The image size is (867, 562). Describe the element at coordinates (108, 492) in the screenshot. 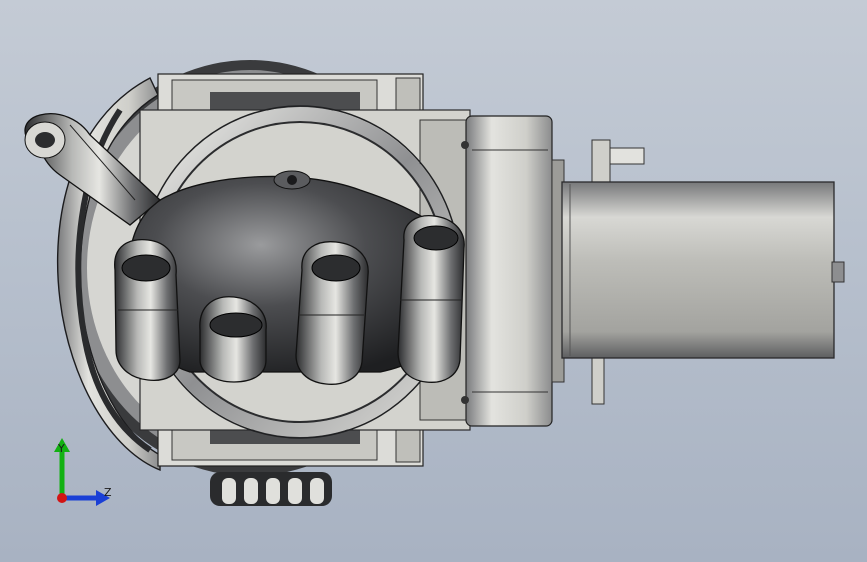

I see `z-axis-label: Z` at that location.